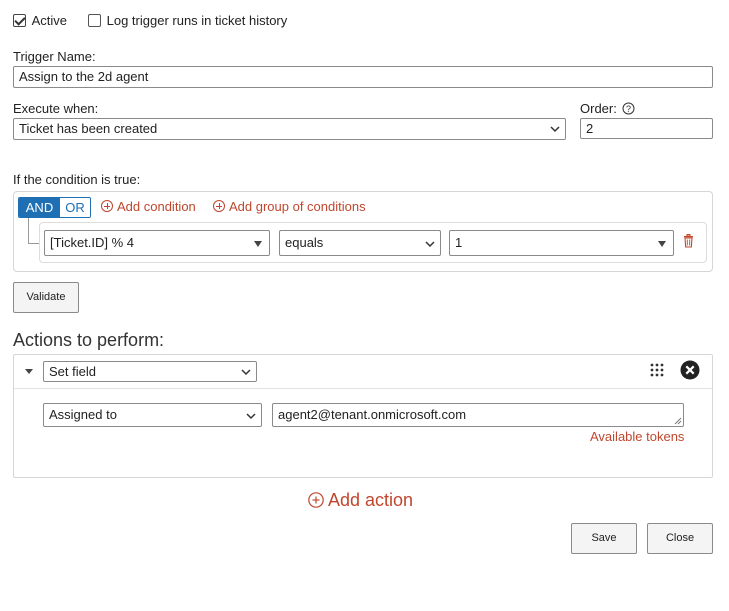 This screenshot has width=729, height=611. I want to click on validate-button: Validate, so click(46, 297).